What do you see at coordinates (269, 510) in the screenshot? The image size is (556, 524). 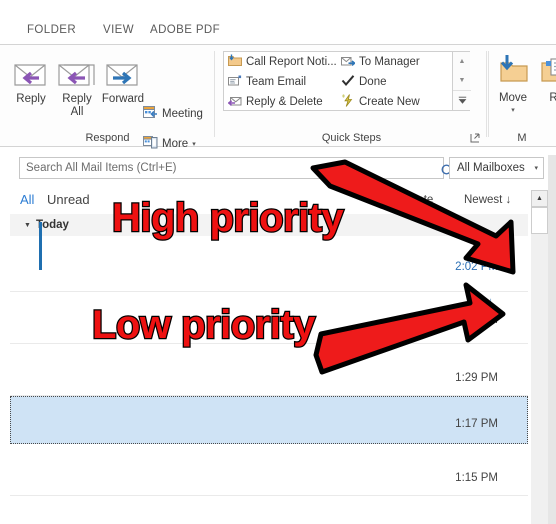 I see `table-row: 11:20 AM` at bounding box center [269, 510].